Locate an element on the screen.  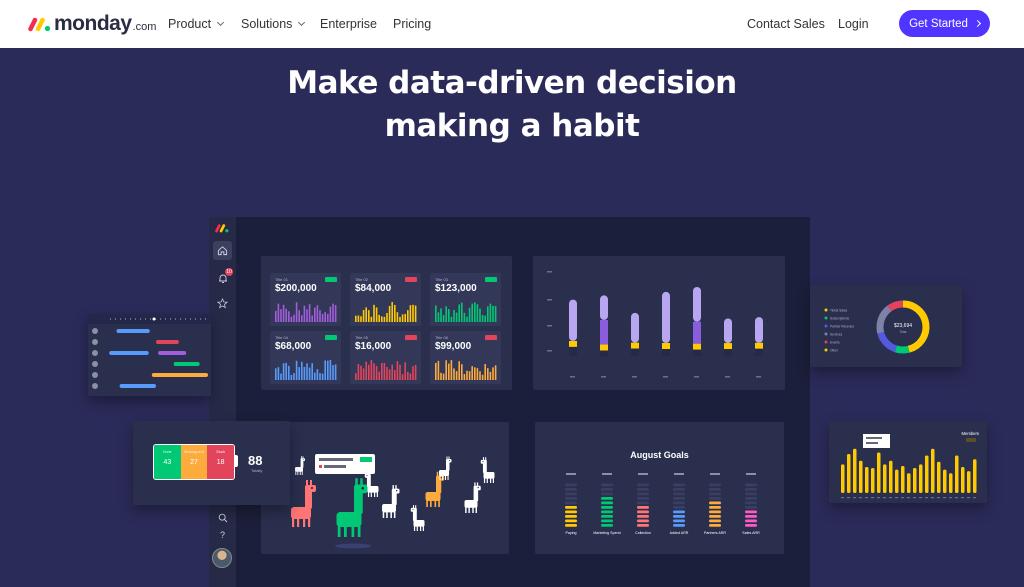
stat-title: Title 03 is located at coordinates (441, 279).